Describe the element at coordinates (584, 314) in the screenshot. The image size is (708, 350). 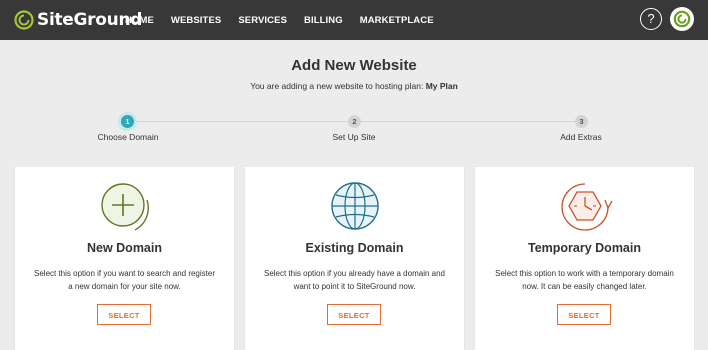
I see `temporary-domain-select-button: SELECT` at that location.